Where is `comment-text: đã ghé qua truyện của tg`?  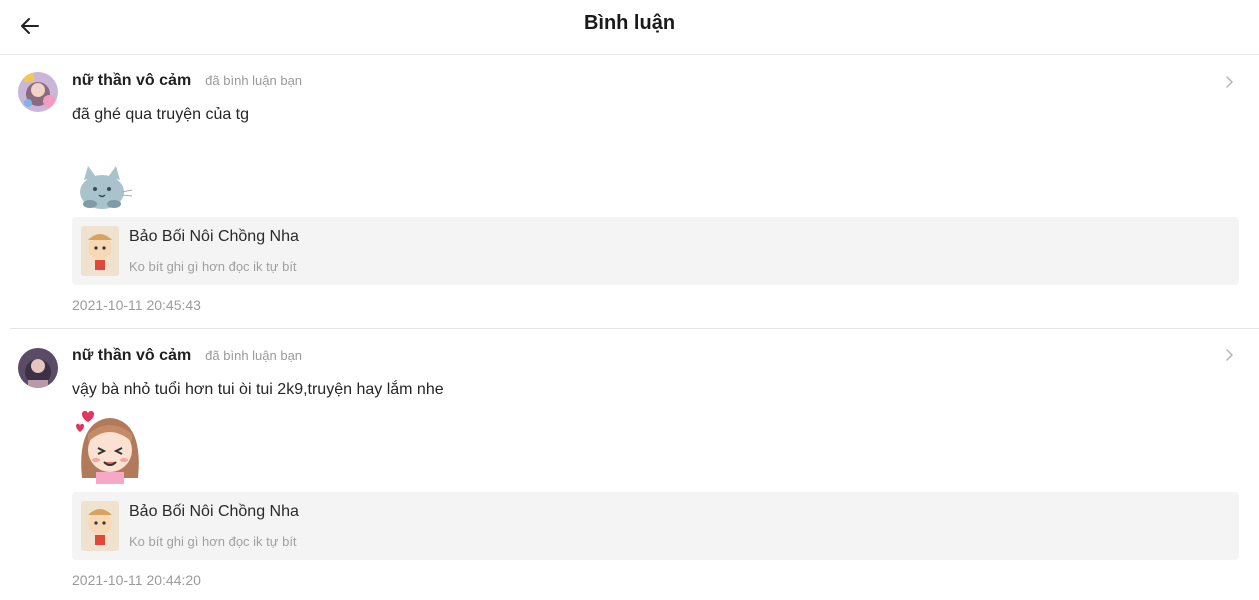
comment-text: đã ghé qua truyện của tg is located at coordinates (161, 114).